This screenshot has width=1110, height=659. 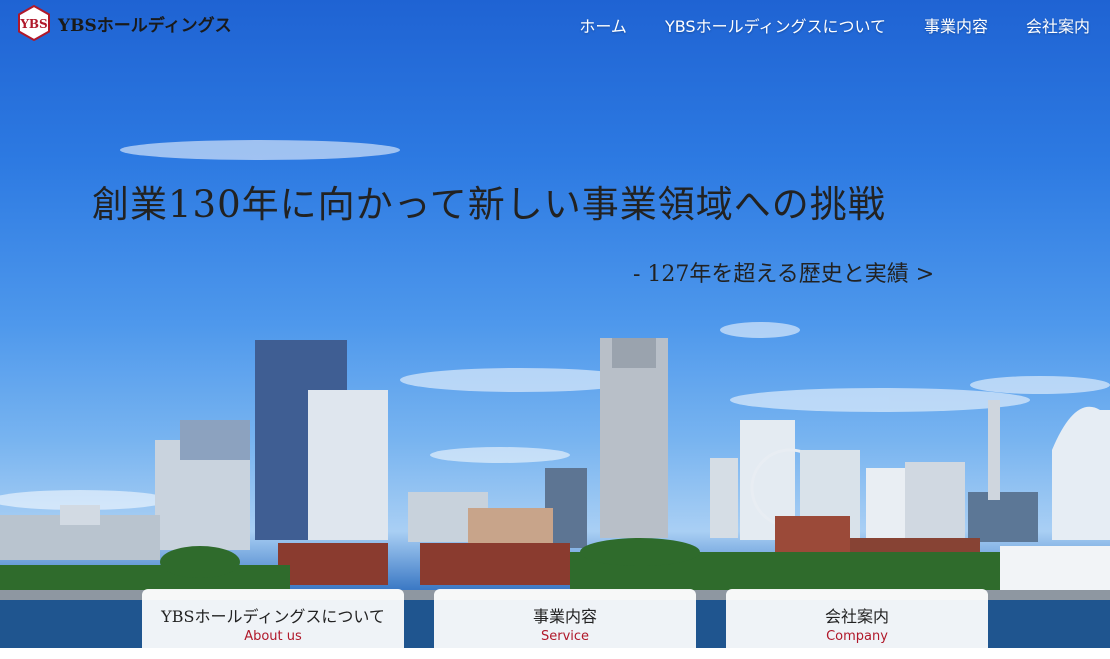 What do you see at coordinates (273, 636) in the screenshot?
I see `card-subtitle: About us` at bounding box center [273, 636].